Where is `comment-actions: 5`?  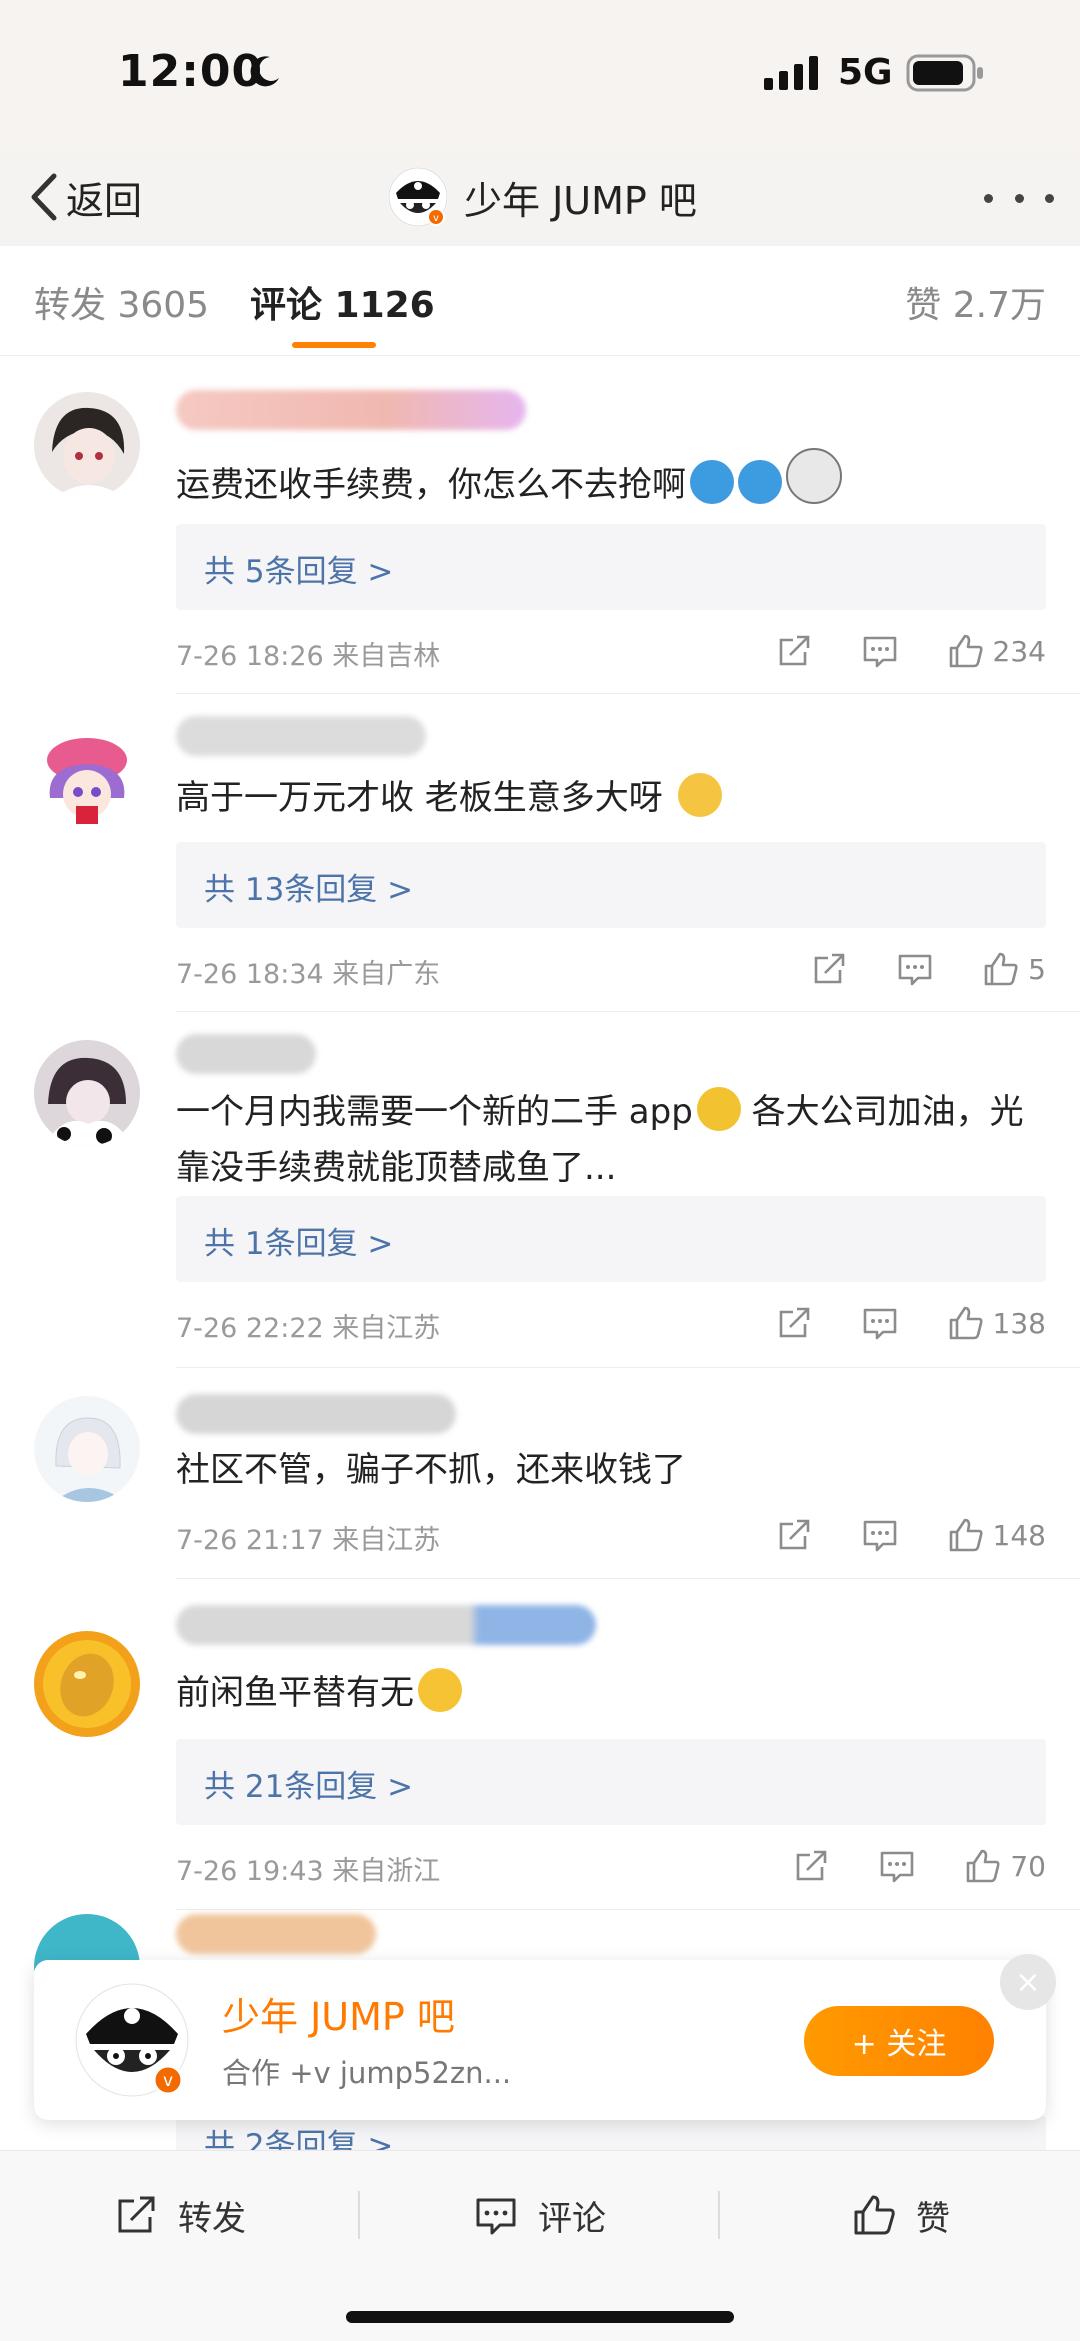
comment-actions: 5 is located at coordinates (928, 969).